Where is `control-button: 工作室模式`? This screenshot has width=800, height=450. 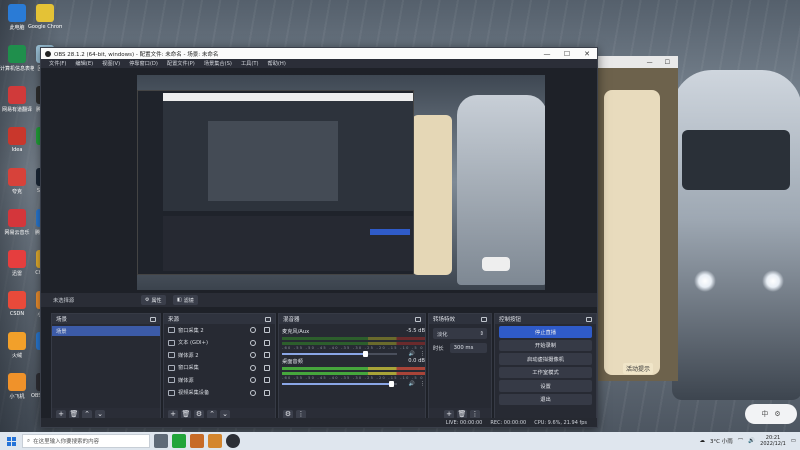
control-button: 工作室模式 is located at coordinates (545, 372).